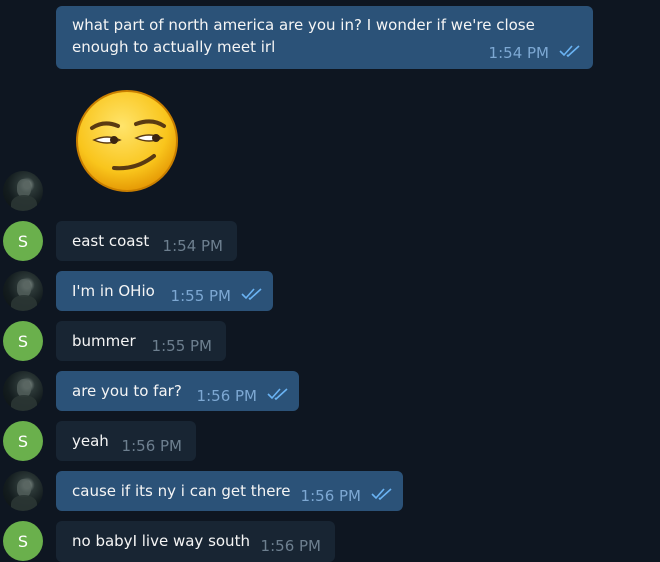  I want to click on message-incoming: no babyI live way south 1:56 PM, so click(195, 541).